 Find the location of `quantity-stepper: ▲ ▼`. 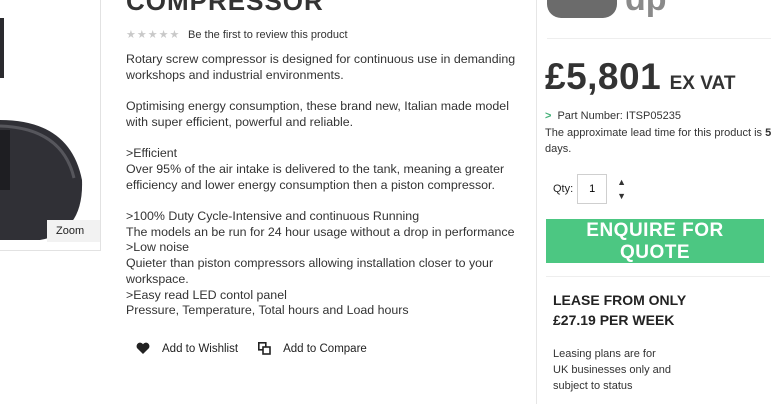

quantity-stepper: ▲ ▼ is located at coordinates (621, 189).